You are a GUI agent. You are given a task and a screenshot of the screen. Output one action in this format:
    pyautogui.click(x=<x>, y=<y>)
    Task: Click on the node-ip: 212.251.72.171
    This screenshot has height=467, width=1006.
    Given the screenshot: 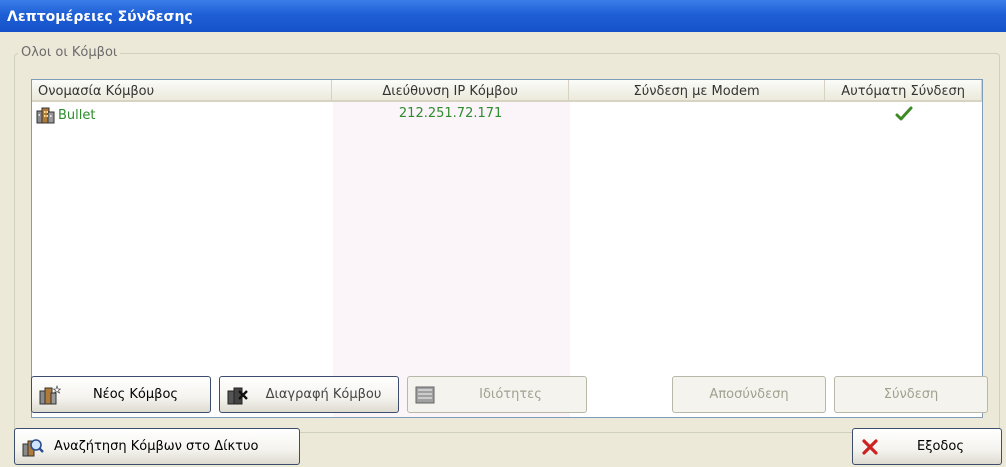 What is the action you would take?
    pyautogui.click(x=450, y=113)
    